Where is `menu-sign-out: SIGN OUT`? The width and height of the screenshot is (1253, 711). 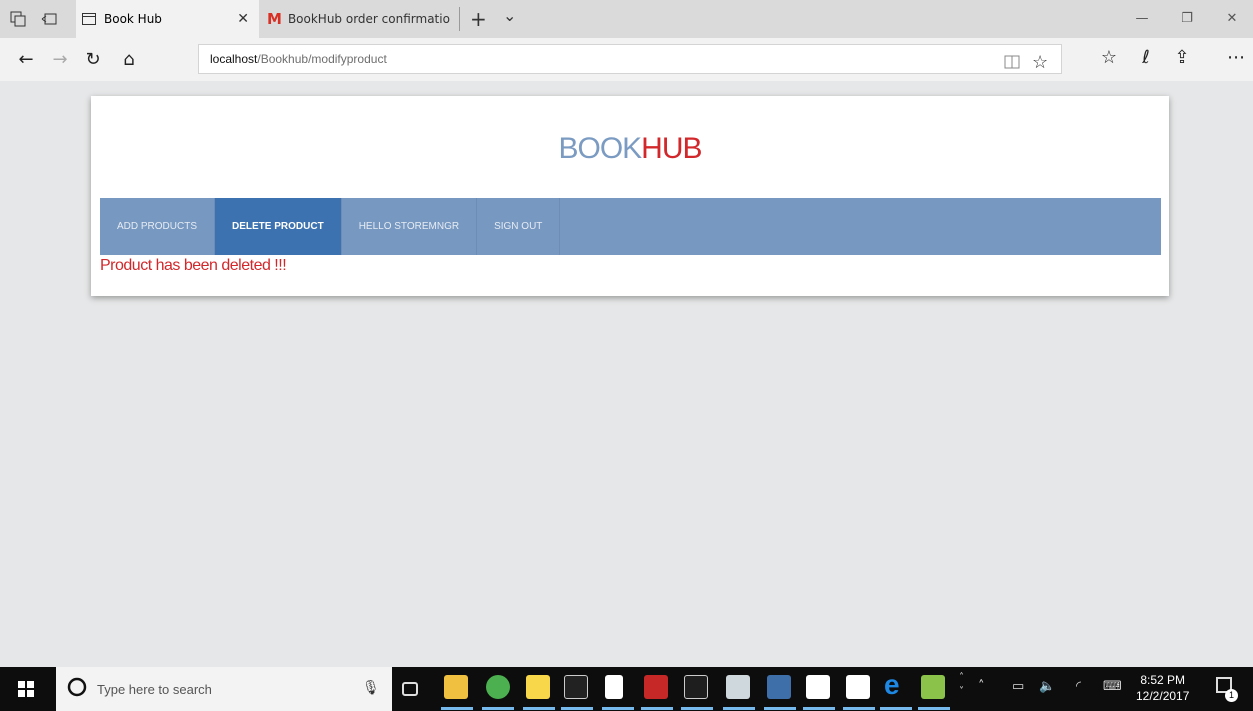
menu-sign-out: SIGN OUT is located at coordinates (519, 226).